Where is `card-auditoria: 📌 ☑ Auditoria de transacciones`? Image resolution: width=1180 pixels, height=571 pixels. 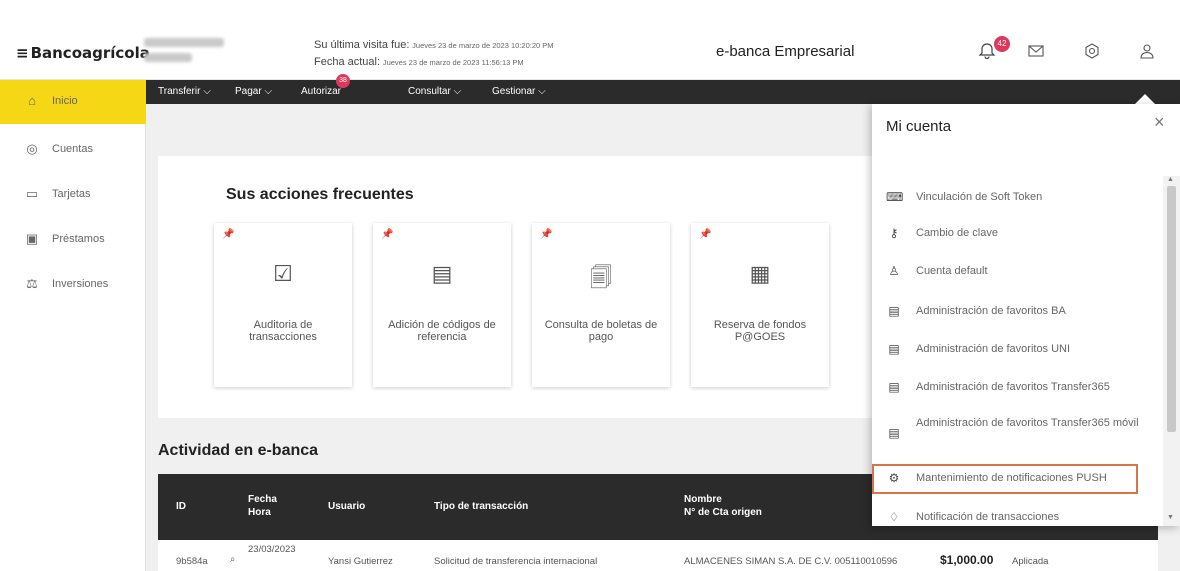
card-auditoria: 📌 ☑ Auditoria de transacciones is located at coordinates (283, 305).